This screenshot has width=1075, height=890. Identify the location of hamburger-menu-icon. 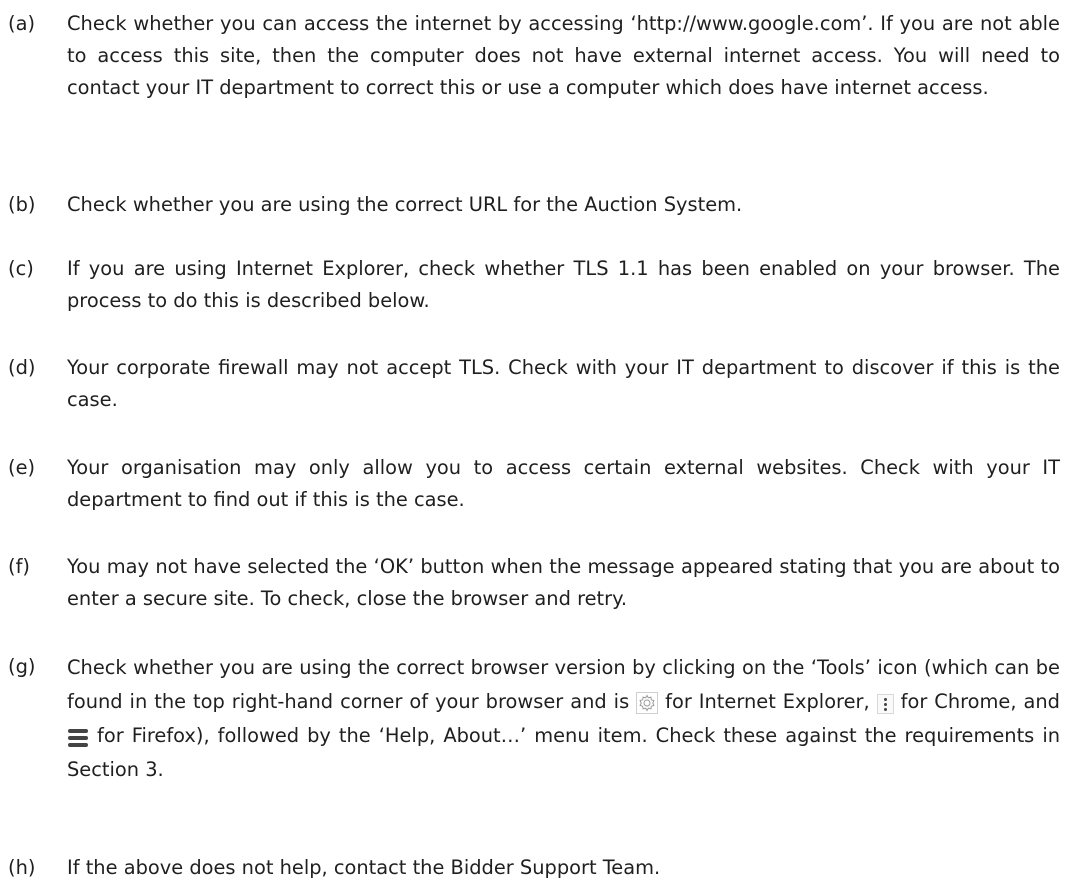
(78, 738).